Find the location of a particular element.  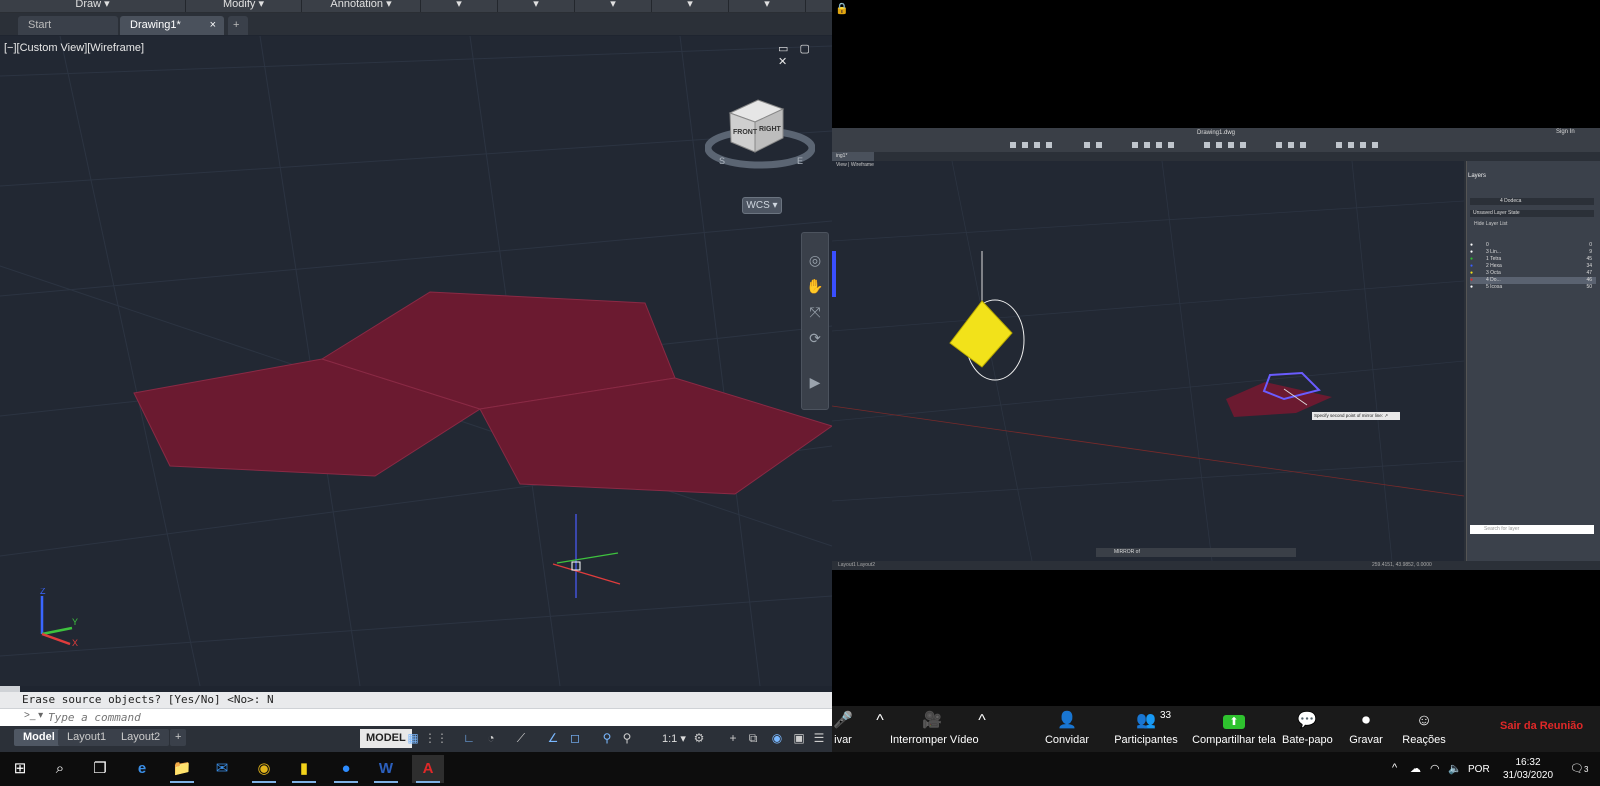

ucs-y-label: Y is located at coordinates (75, 622).